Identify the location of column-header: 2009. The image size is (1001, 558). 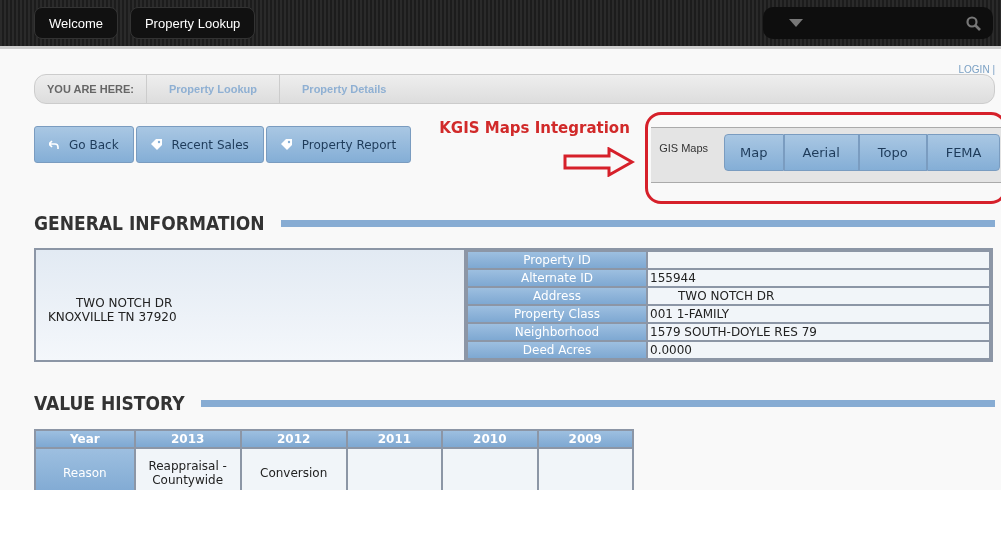
(585, 439).